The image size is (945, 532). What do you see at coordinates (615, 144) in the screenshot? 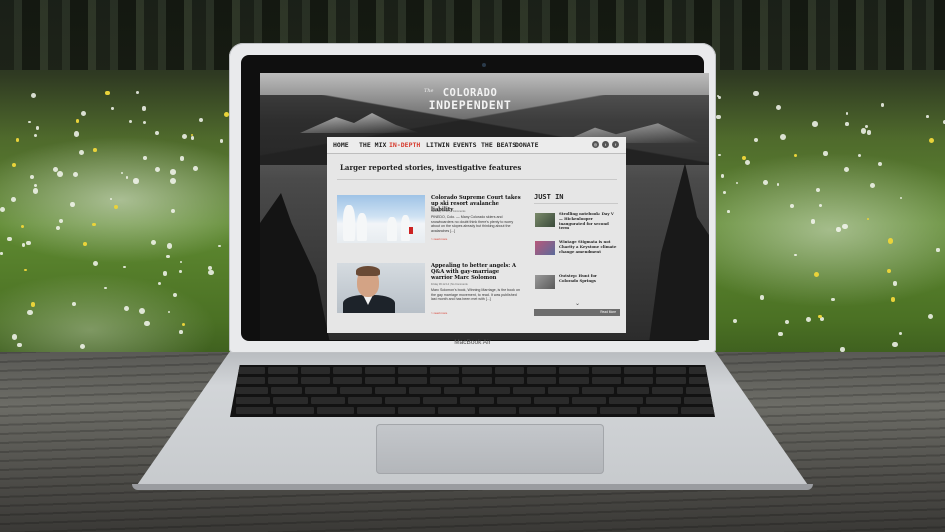
I see `facebook-icon: f` at bounding box center [615, 144].